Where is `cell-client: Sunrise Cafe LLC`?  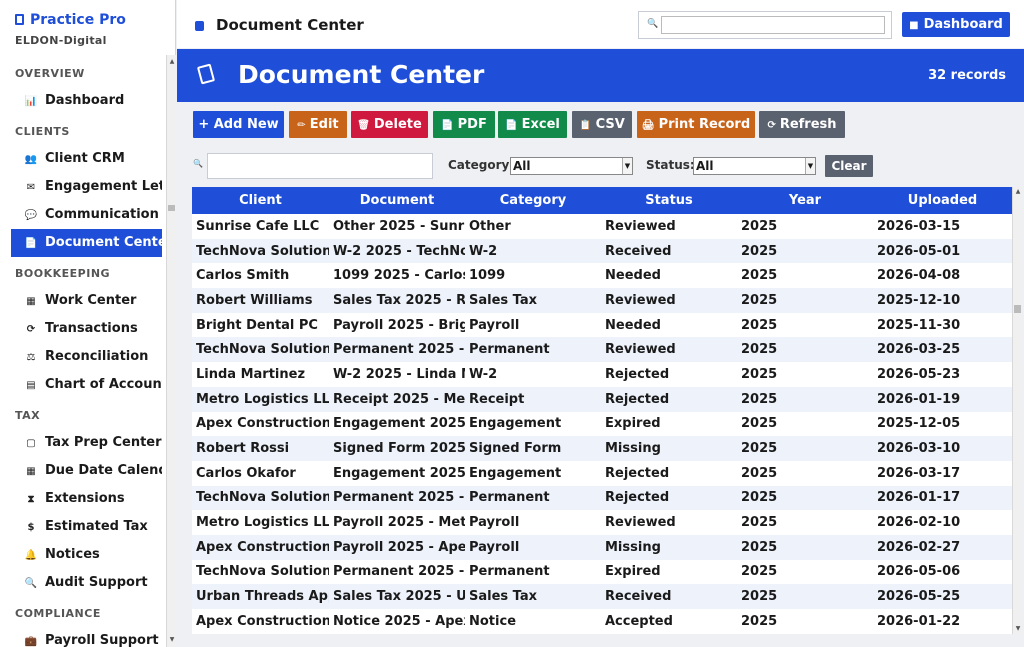 cell-client: Sunrise Cafe LLC is located at coordinates (258, 226).